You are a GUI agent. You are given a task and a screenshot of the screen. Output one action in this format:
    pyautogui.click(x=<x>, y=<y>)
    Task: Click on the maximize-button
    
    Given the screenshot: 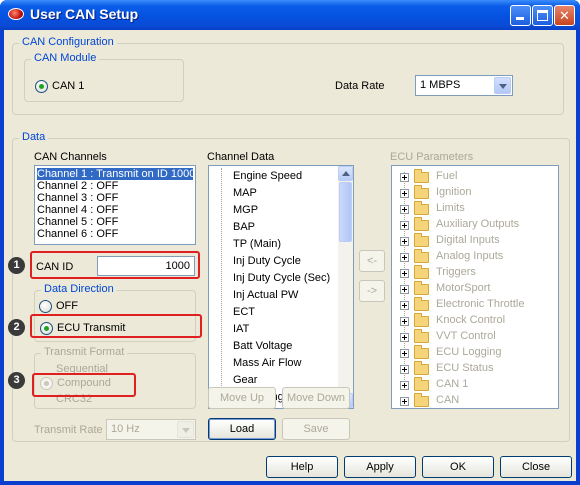 What is the action you would take?
    pyautogui.click(x=542, y=15)
    